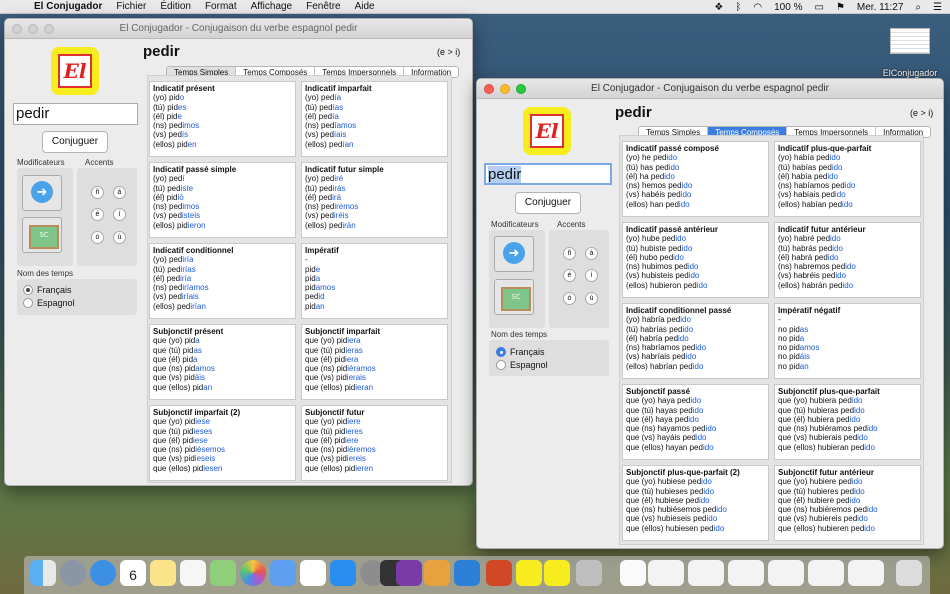 The image size is (950, 594). What do you see at coordinates (374, 468) in the screenshot?
I see `conjugation-line: que (ellos) pidieren` at bounding box center [374, 468].